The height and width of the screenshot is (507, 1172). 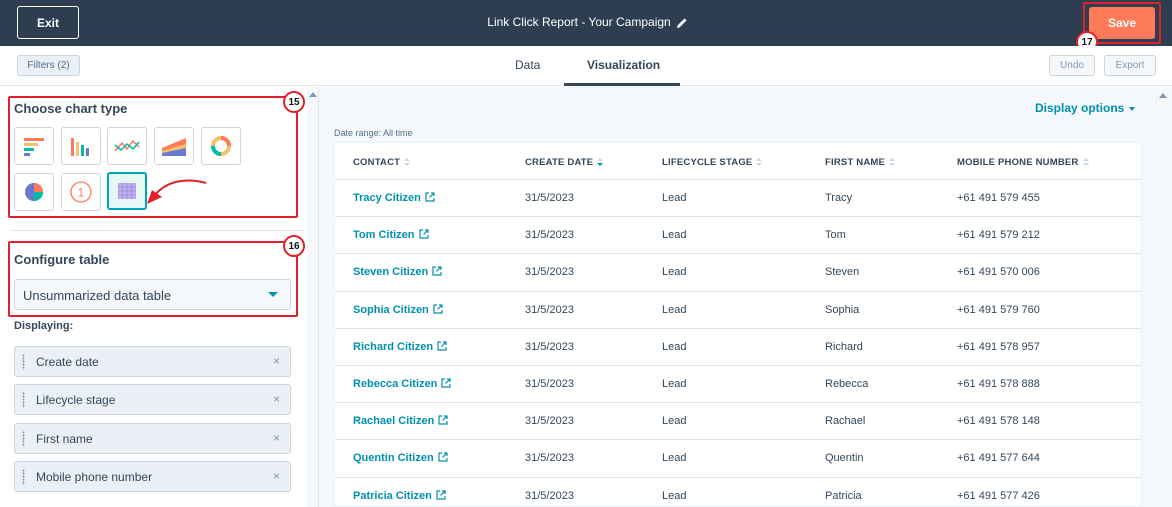 I want to click on contact-name: Patricia Citizen, so click(x=392, y=496).